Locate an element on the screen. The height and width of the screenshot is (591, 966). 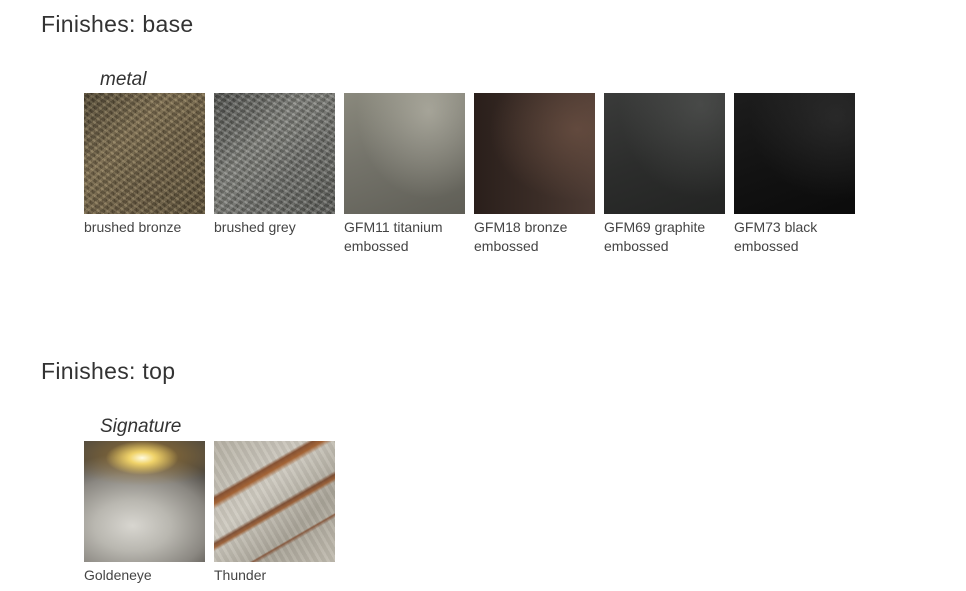
top-swatch-row: Goldeneye Thunder is located at coordinates (209, 513).